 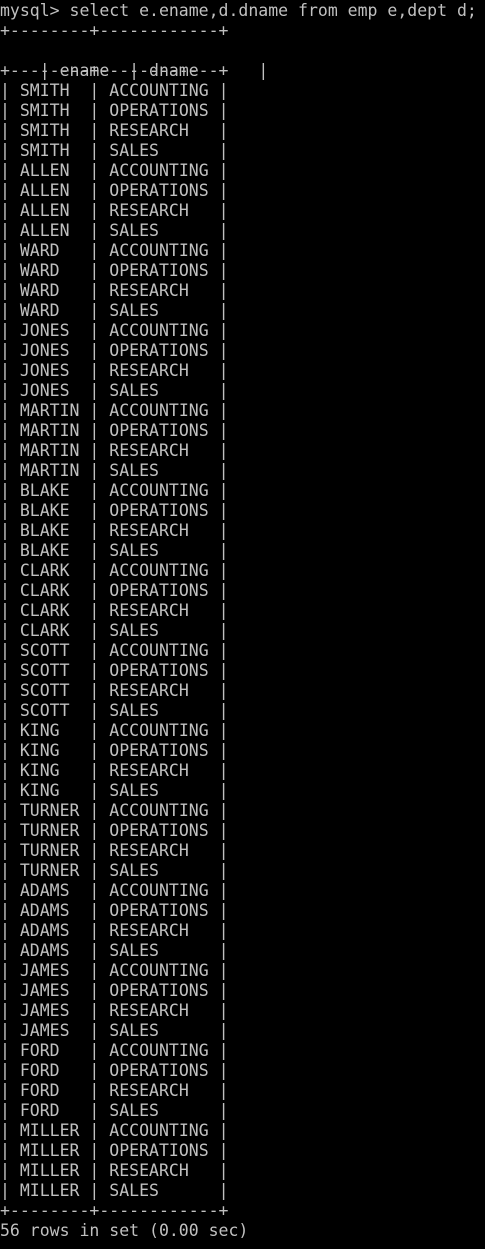 I want to click on table-row: | MILLER | RESEARCH |, so click(x=114, y=1171).